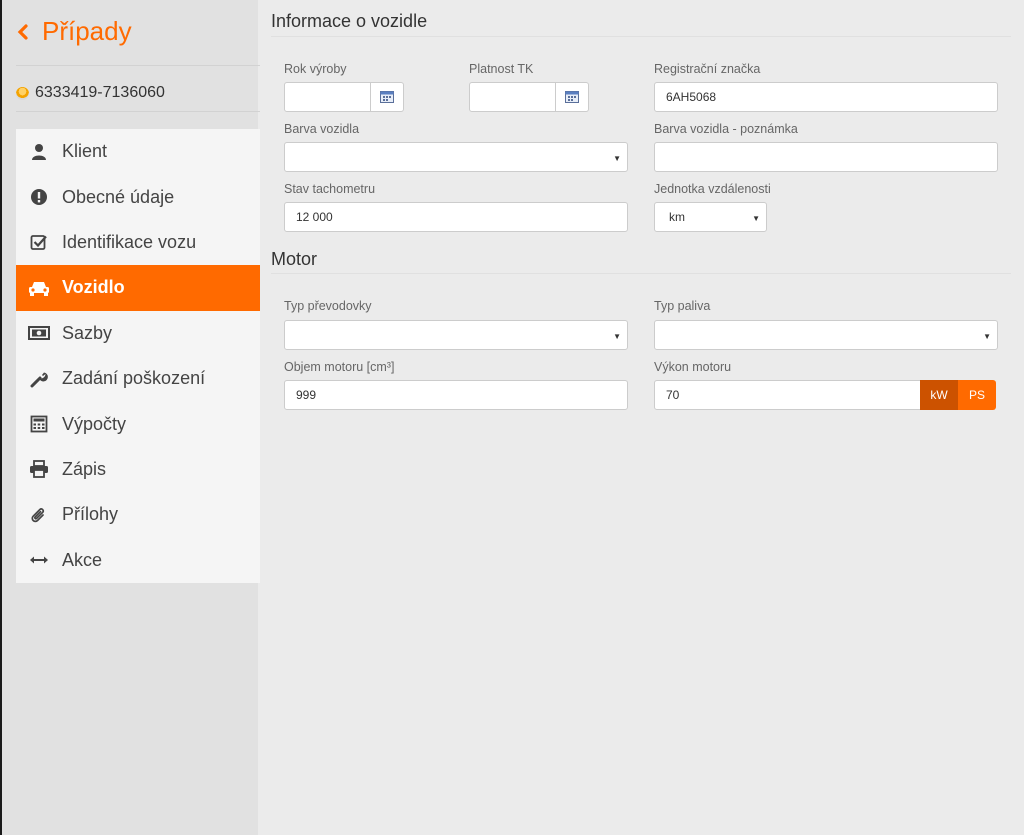  Describe the element at coordinates (39, 560) in the screenshot. I see `arrows-horizontal-icon` at that location.